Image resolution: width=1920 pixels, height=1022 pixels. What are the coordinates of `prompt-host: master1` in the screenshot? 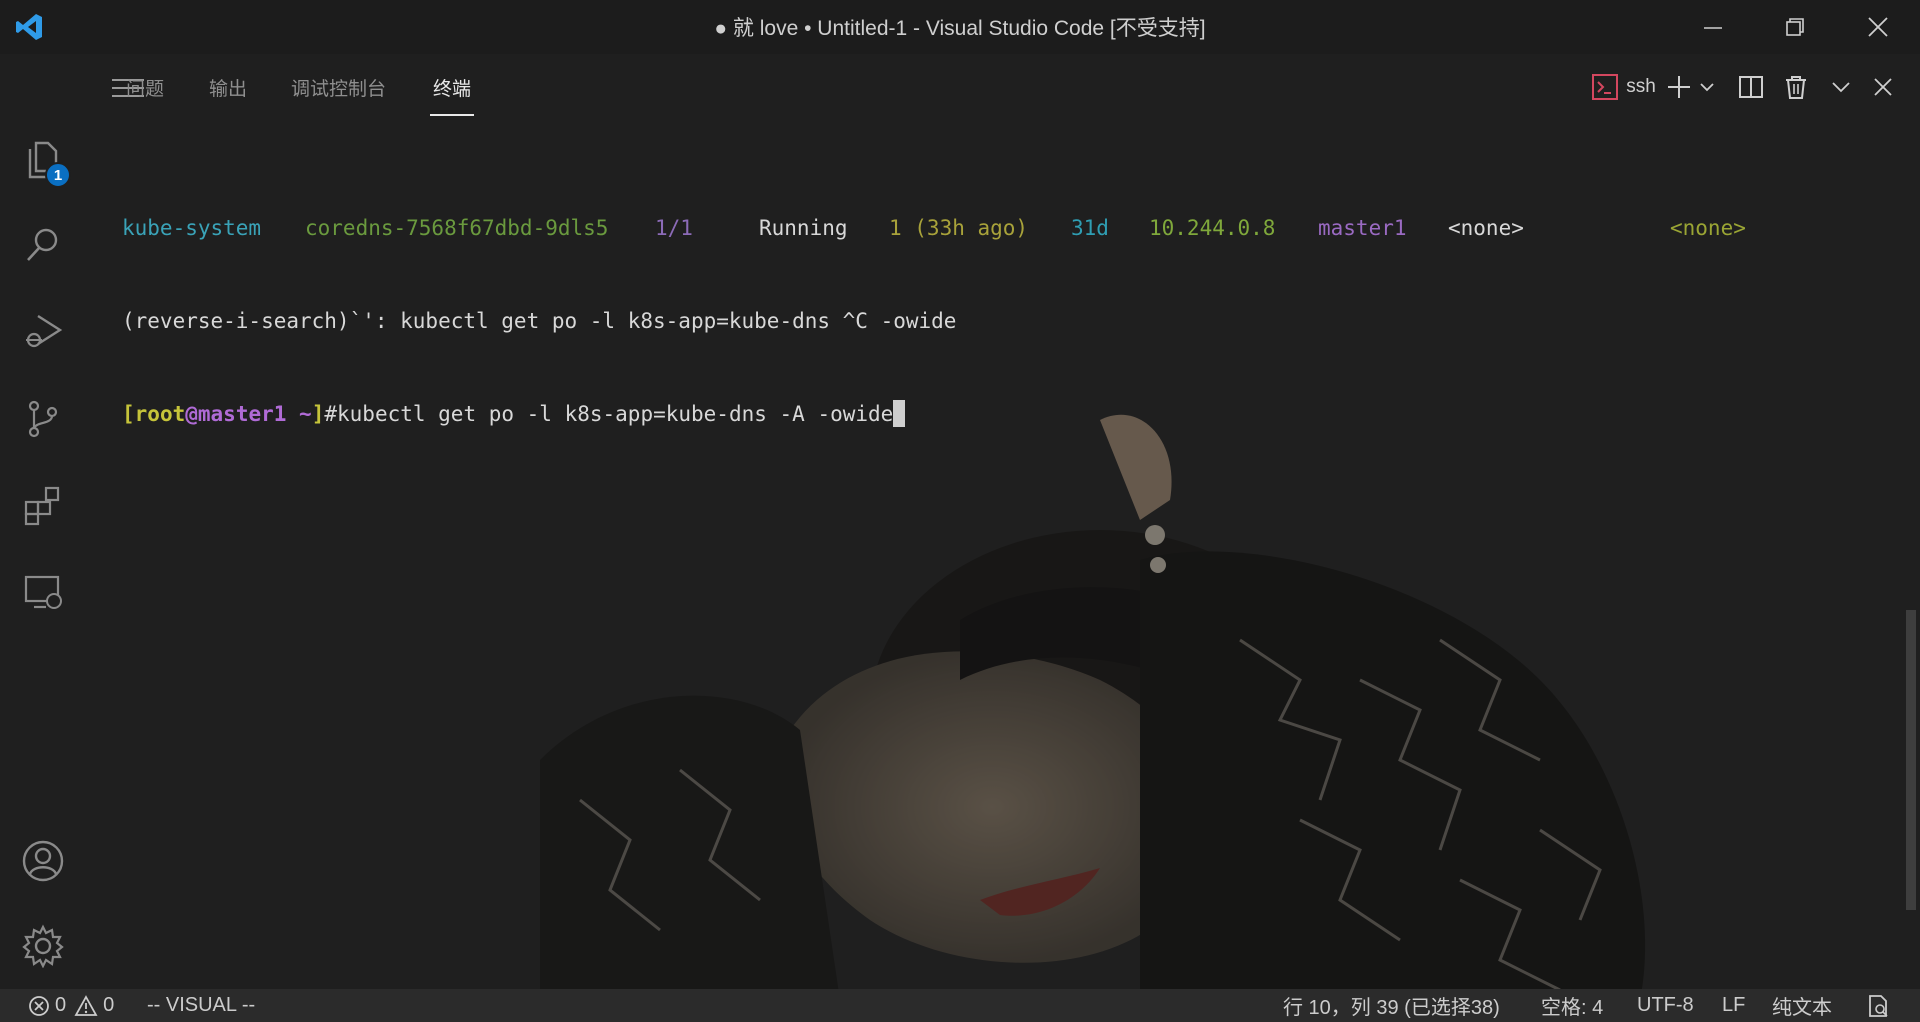 It's located at (242, 414).